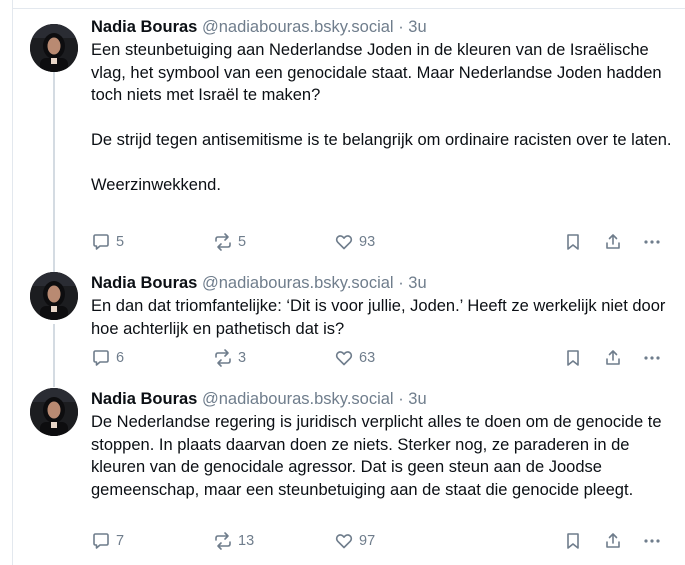  What do you see at coordinates (367, 242) in the screenshot?
I see `like-count: 93` at bounding box center [367, 242].